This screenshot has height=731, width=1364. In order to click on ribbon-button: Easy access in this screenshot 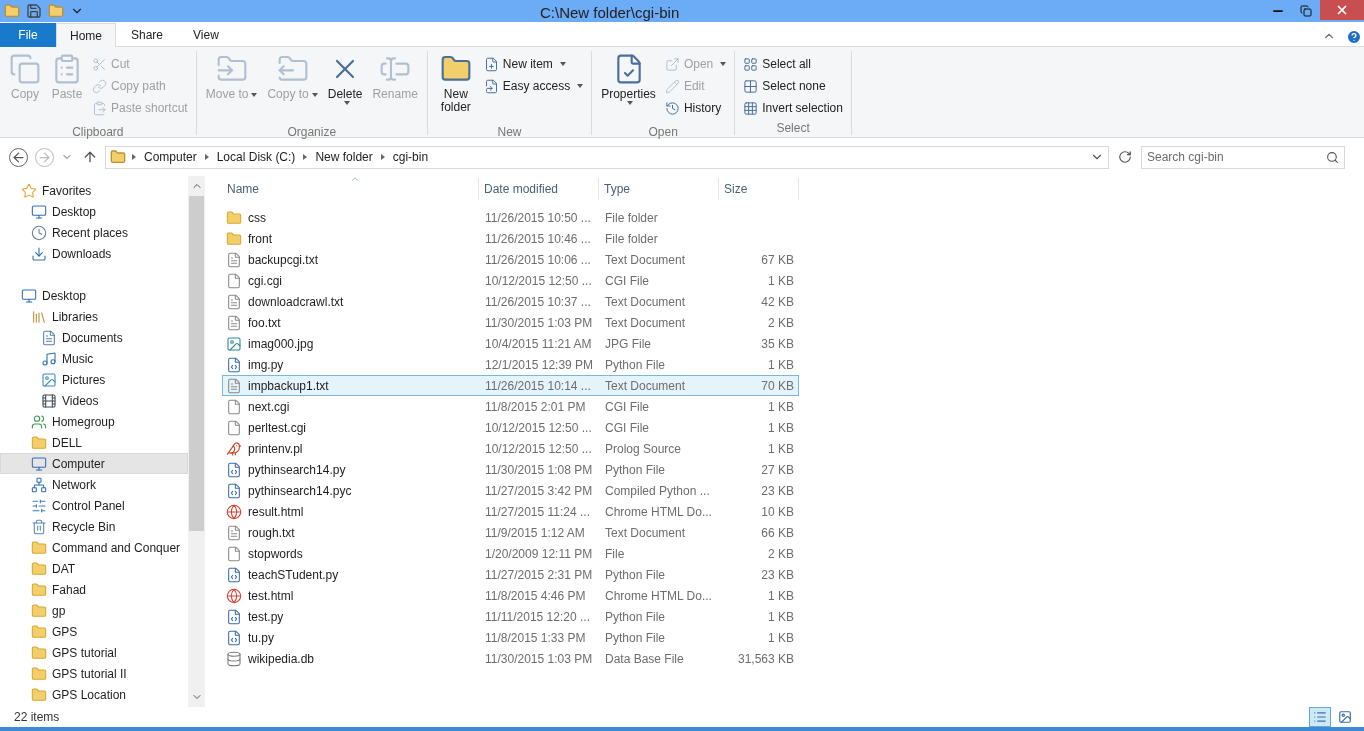, I will do `click(533, 86)`.